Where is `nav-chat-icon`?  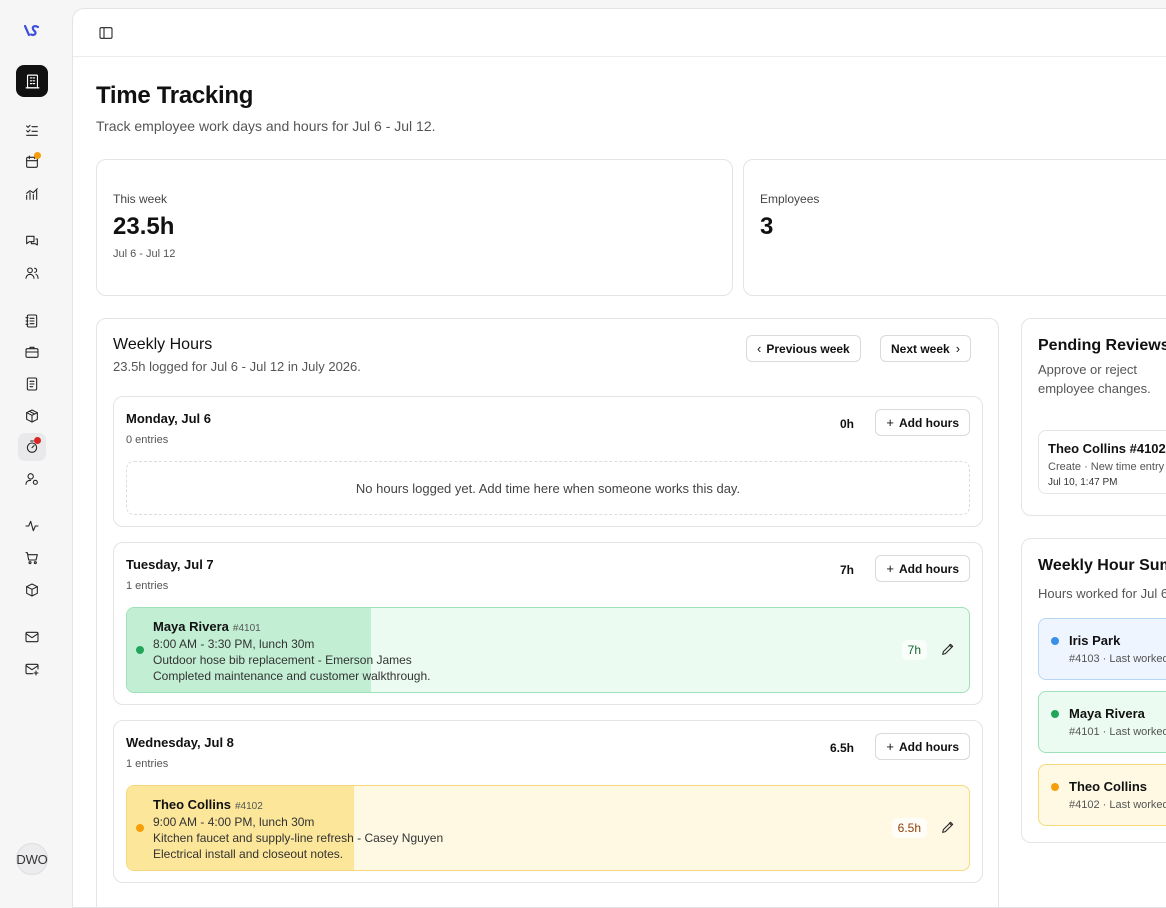 nav-chat-icon is located at coordinates (32, 241).